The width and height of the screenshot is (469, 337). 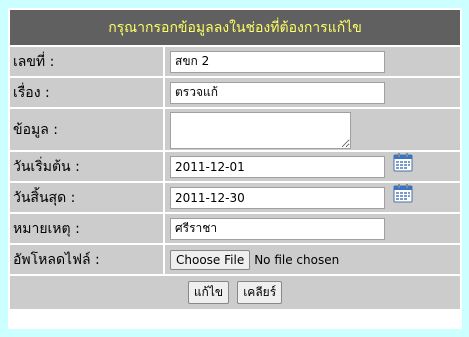 What do you see at coordinates (86, 259) in the screenshot?
I see `upload-label: อัพโหลดไฟล์ :` at bounding box center [86, 259].